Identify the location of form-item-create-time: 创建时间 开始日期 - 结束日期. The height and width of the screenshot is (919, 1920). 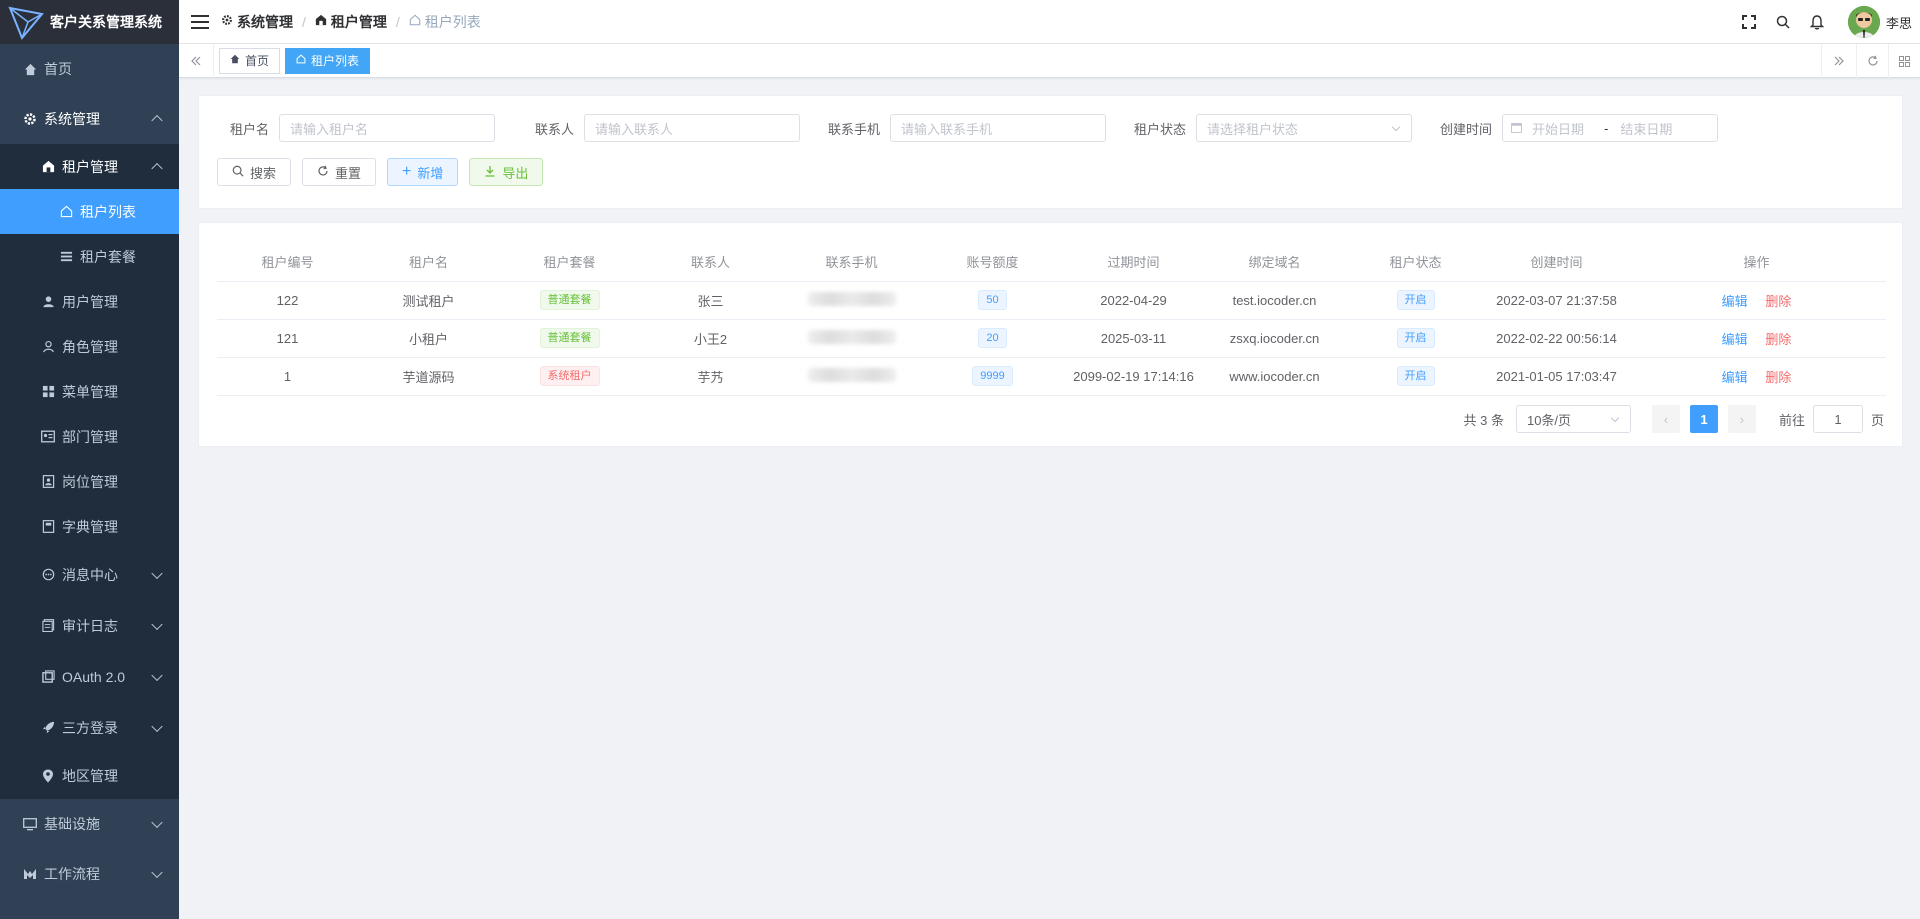
(1570, 128).